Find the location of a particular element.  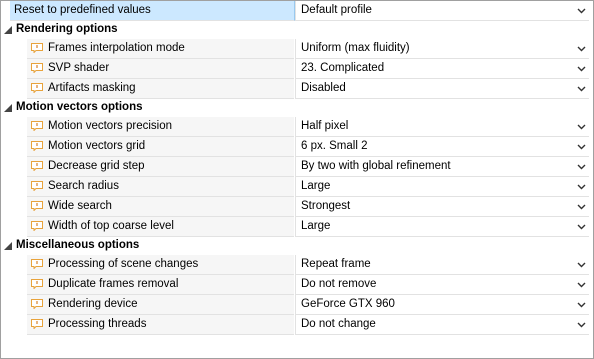

property-name: Processing threads is located at coordinates (97, 324).